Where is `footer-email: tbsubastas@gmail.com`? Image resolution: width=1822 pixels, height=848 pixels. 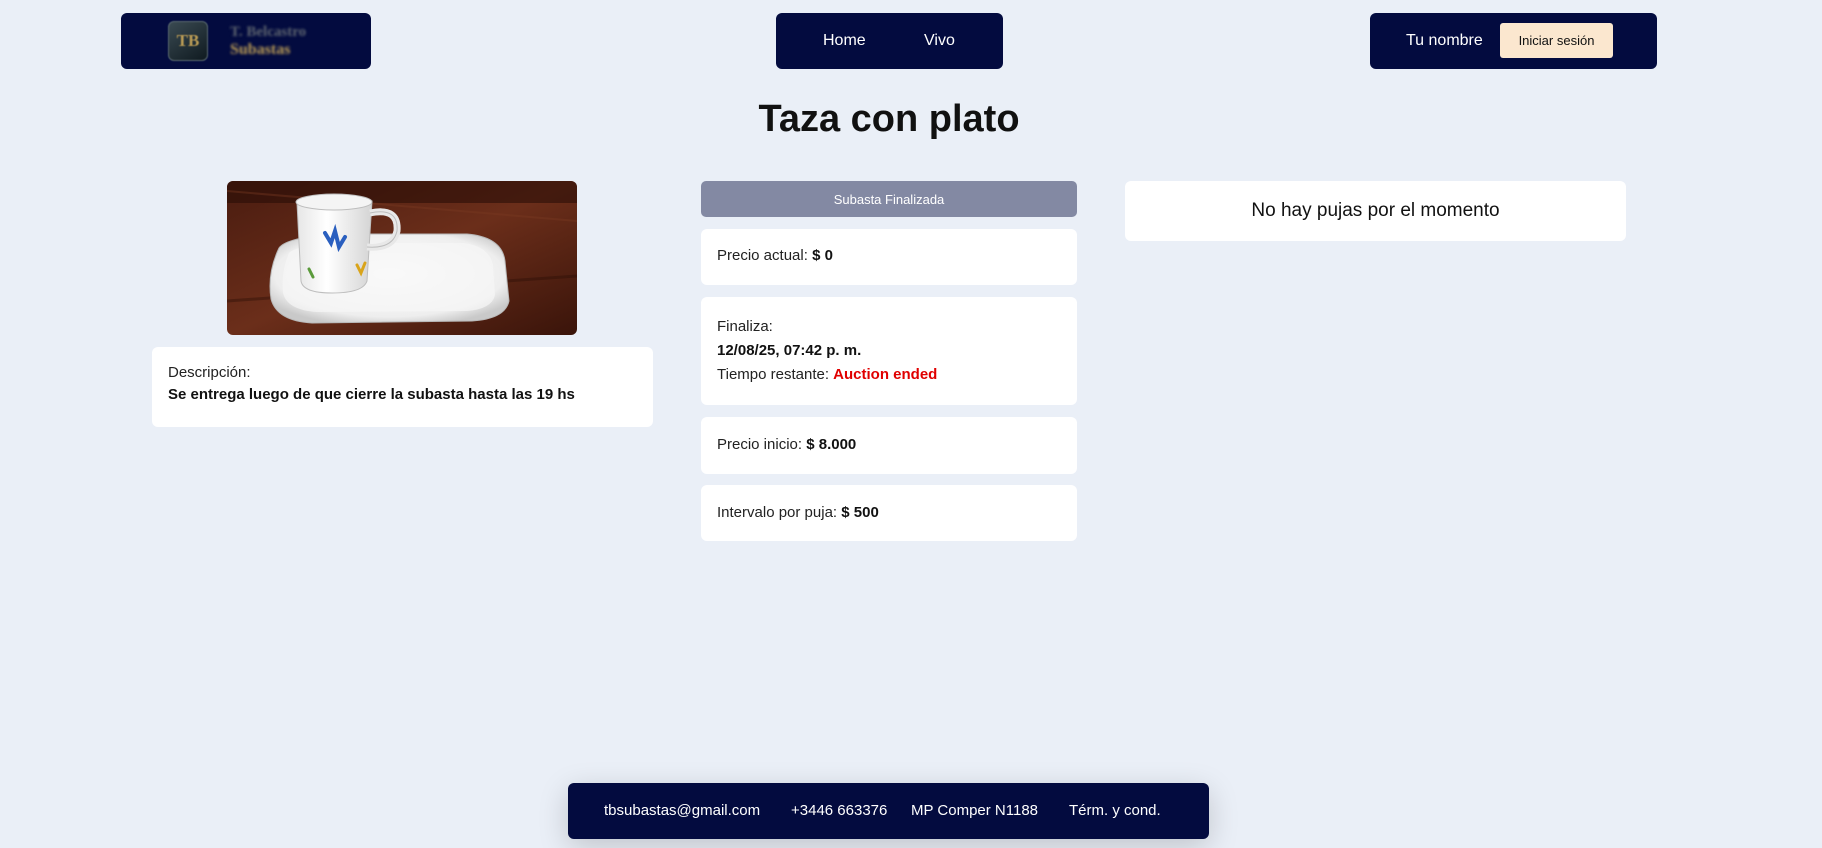
footer-email: tbsubastas@gmail.com is located at coordinates (682, 810).